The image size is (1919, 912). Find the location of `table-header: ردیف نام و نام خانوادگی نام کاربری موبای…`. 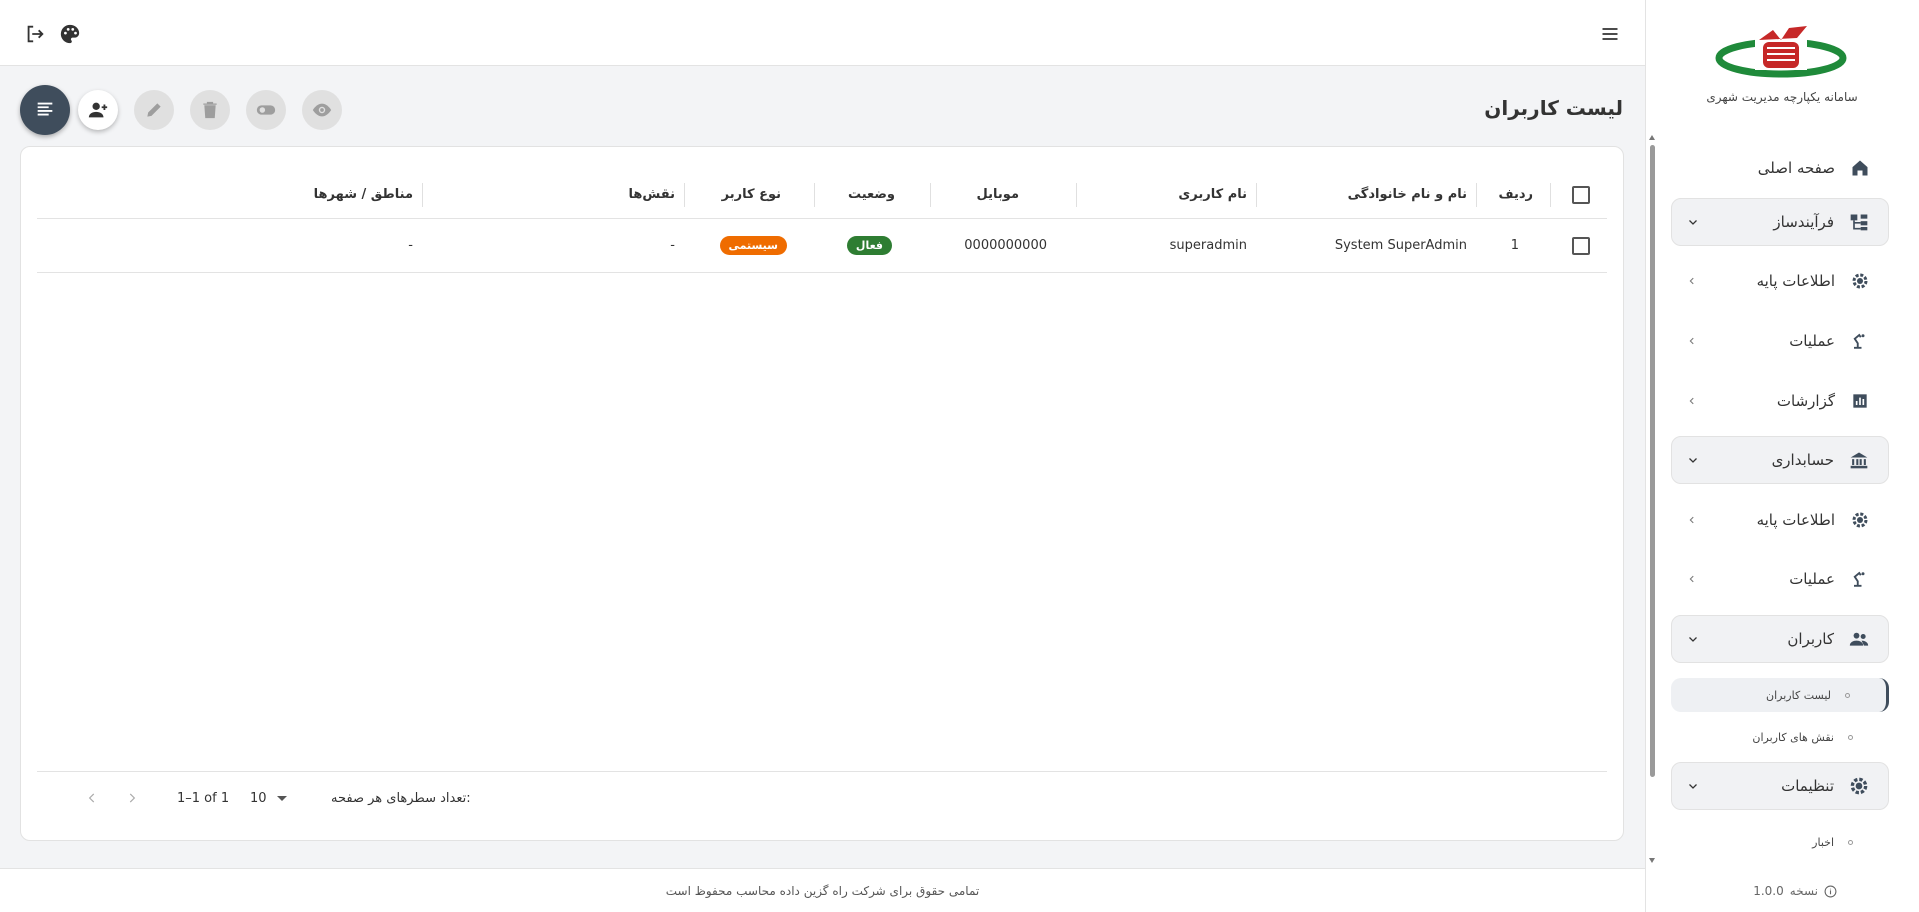

table-header: ردیف نام و نام خانوادگی نام کاربری موبای… is located at coordinates (822, 195).